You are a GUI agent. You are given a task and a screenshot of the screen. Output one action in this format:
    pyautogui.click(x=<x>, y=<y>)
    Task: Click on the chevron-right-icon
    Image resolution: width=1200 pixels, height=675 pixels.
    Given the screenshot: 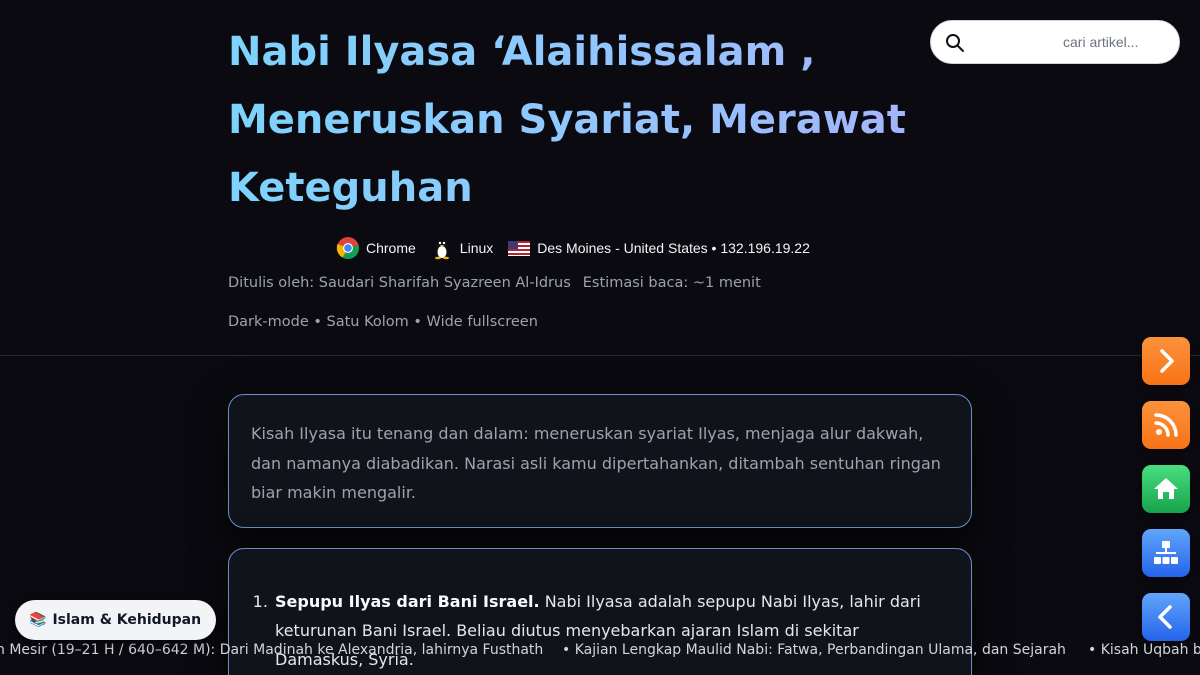 What is the action you would take?
    pyautogui.click(x=1167, y=361)
    